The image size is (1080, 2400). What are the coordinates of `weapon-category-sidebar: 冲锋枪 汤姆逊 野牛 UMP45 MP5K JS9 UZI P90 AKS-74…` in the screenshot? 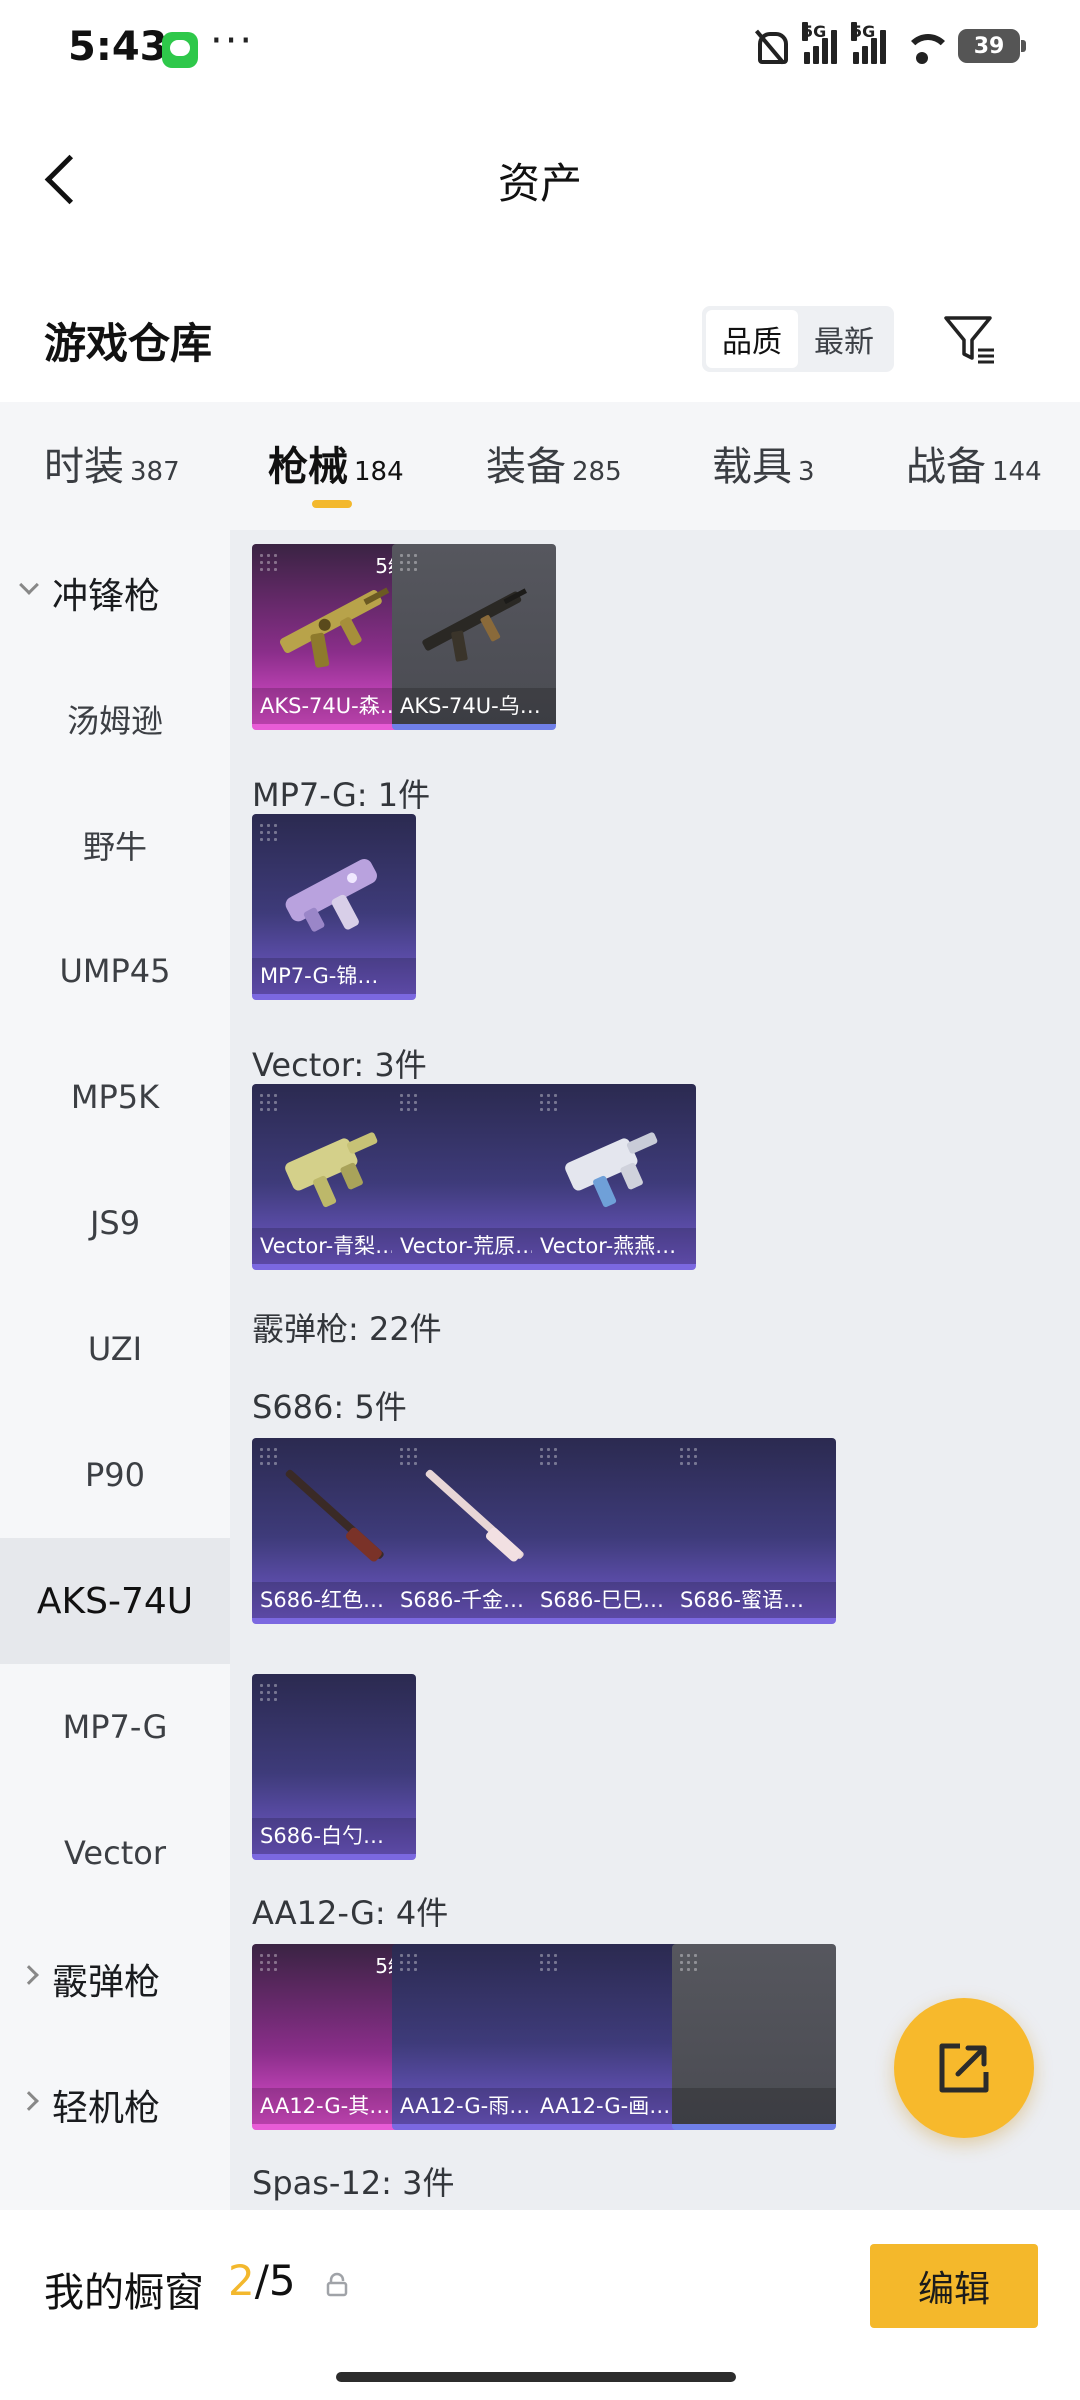 It's located at (115, 1370).